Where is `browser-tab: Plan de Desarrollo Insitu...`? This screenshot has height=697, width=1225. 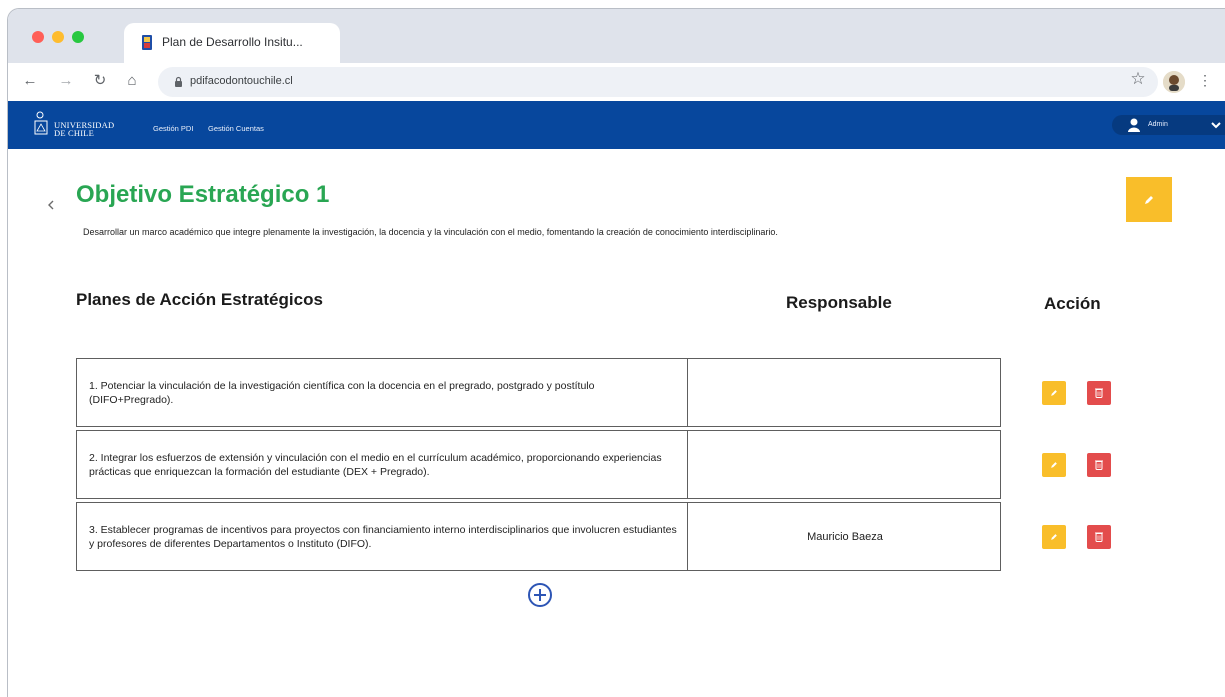 browser-tab: Plan de Desarrollo Insitu... is located at coordinates (232, 43).